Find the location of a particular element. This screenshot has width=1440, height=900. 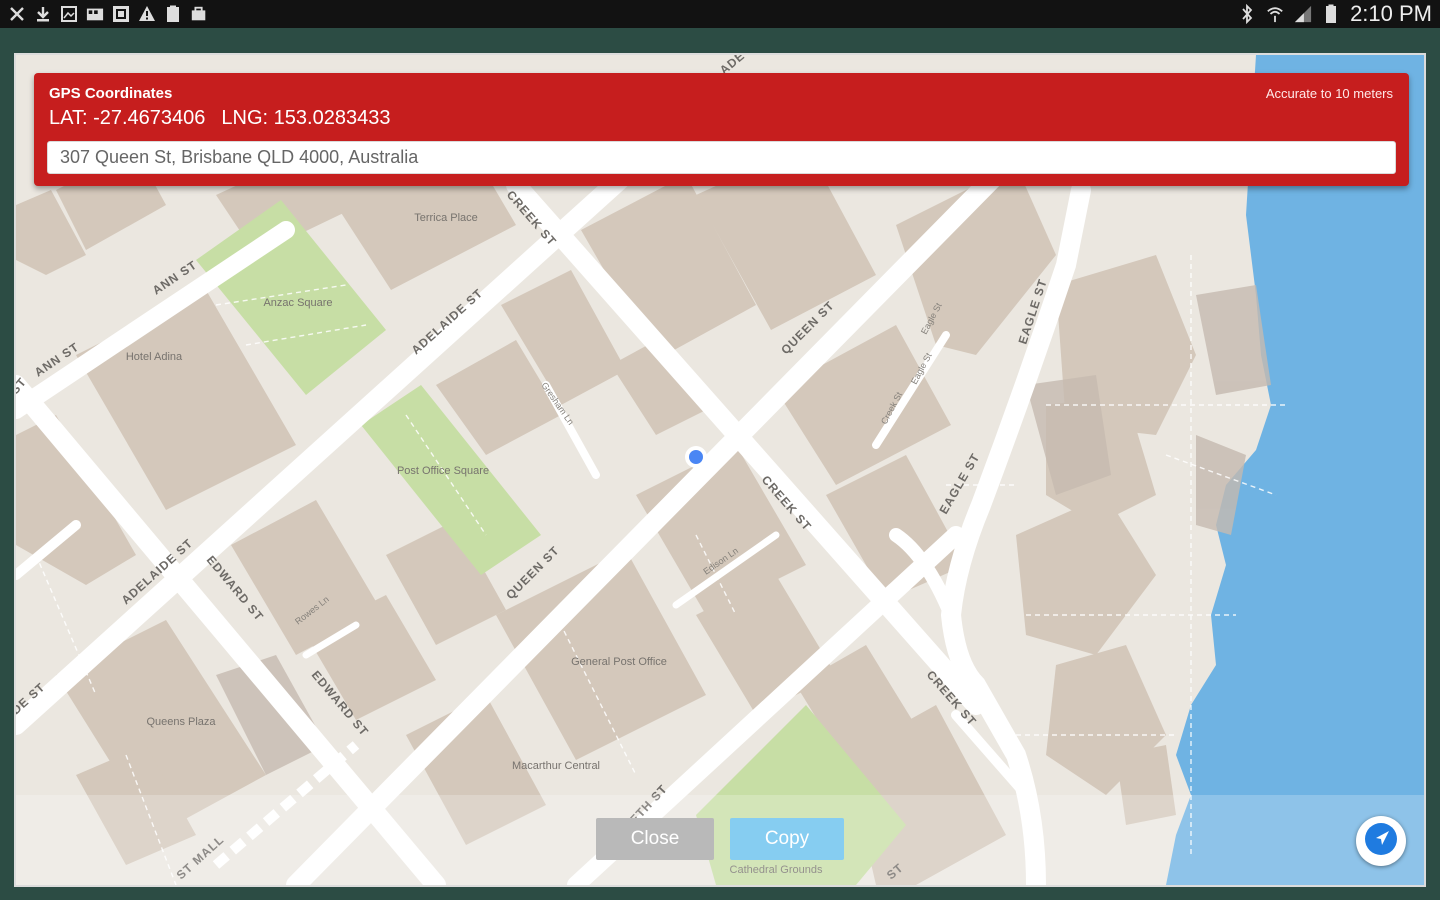

current-location-marker is located at coordinates (696, 457).